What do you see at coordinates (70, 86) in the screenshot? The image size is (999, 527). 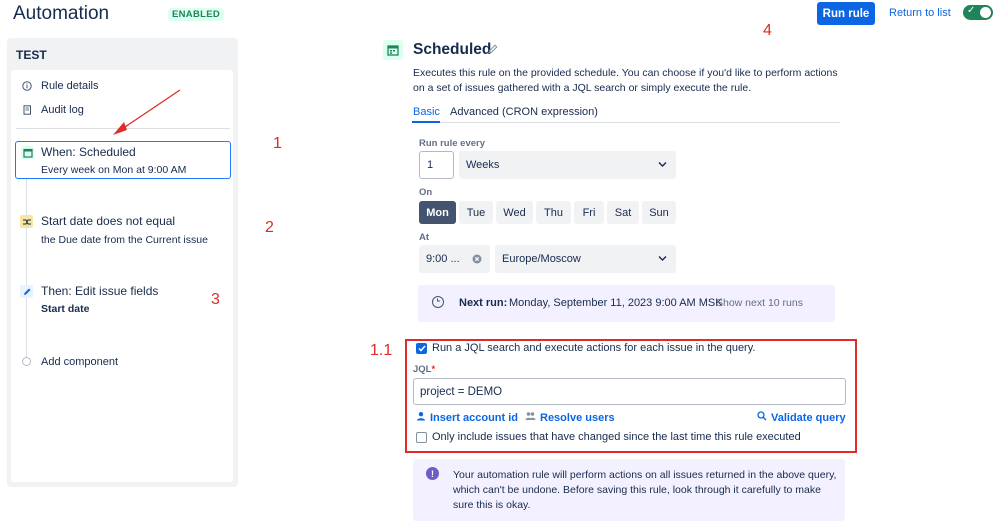 I see `rule-details-label: Rule details` at bounding box center [70, 86].